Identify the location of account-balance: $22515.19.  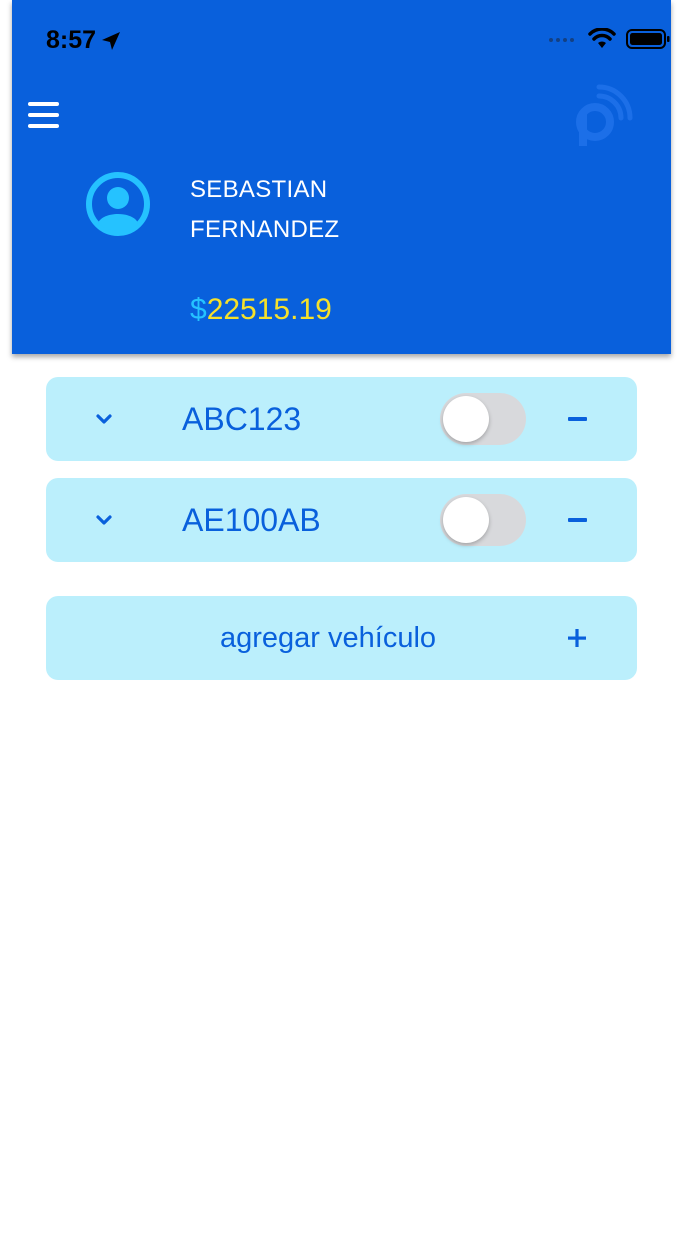
(261, 310).